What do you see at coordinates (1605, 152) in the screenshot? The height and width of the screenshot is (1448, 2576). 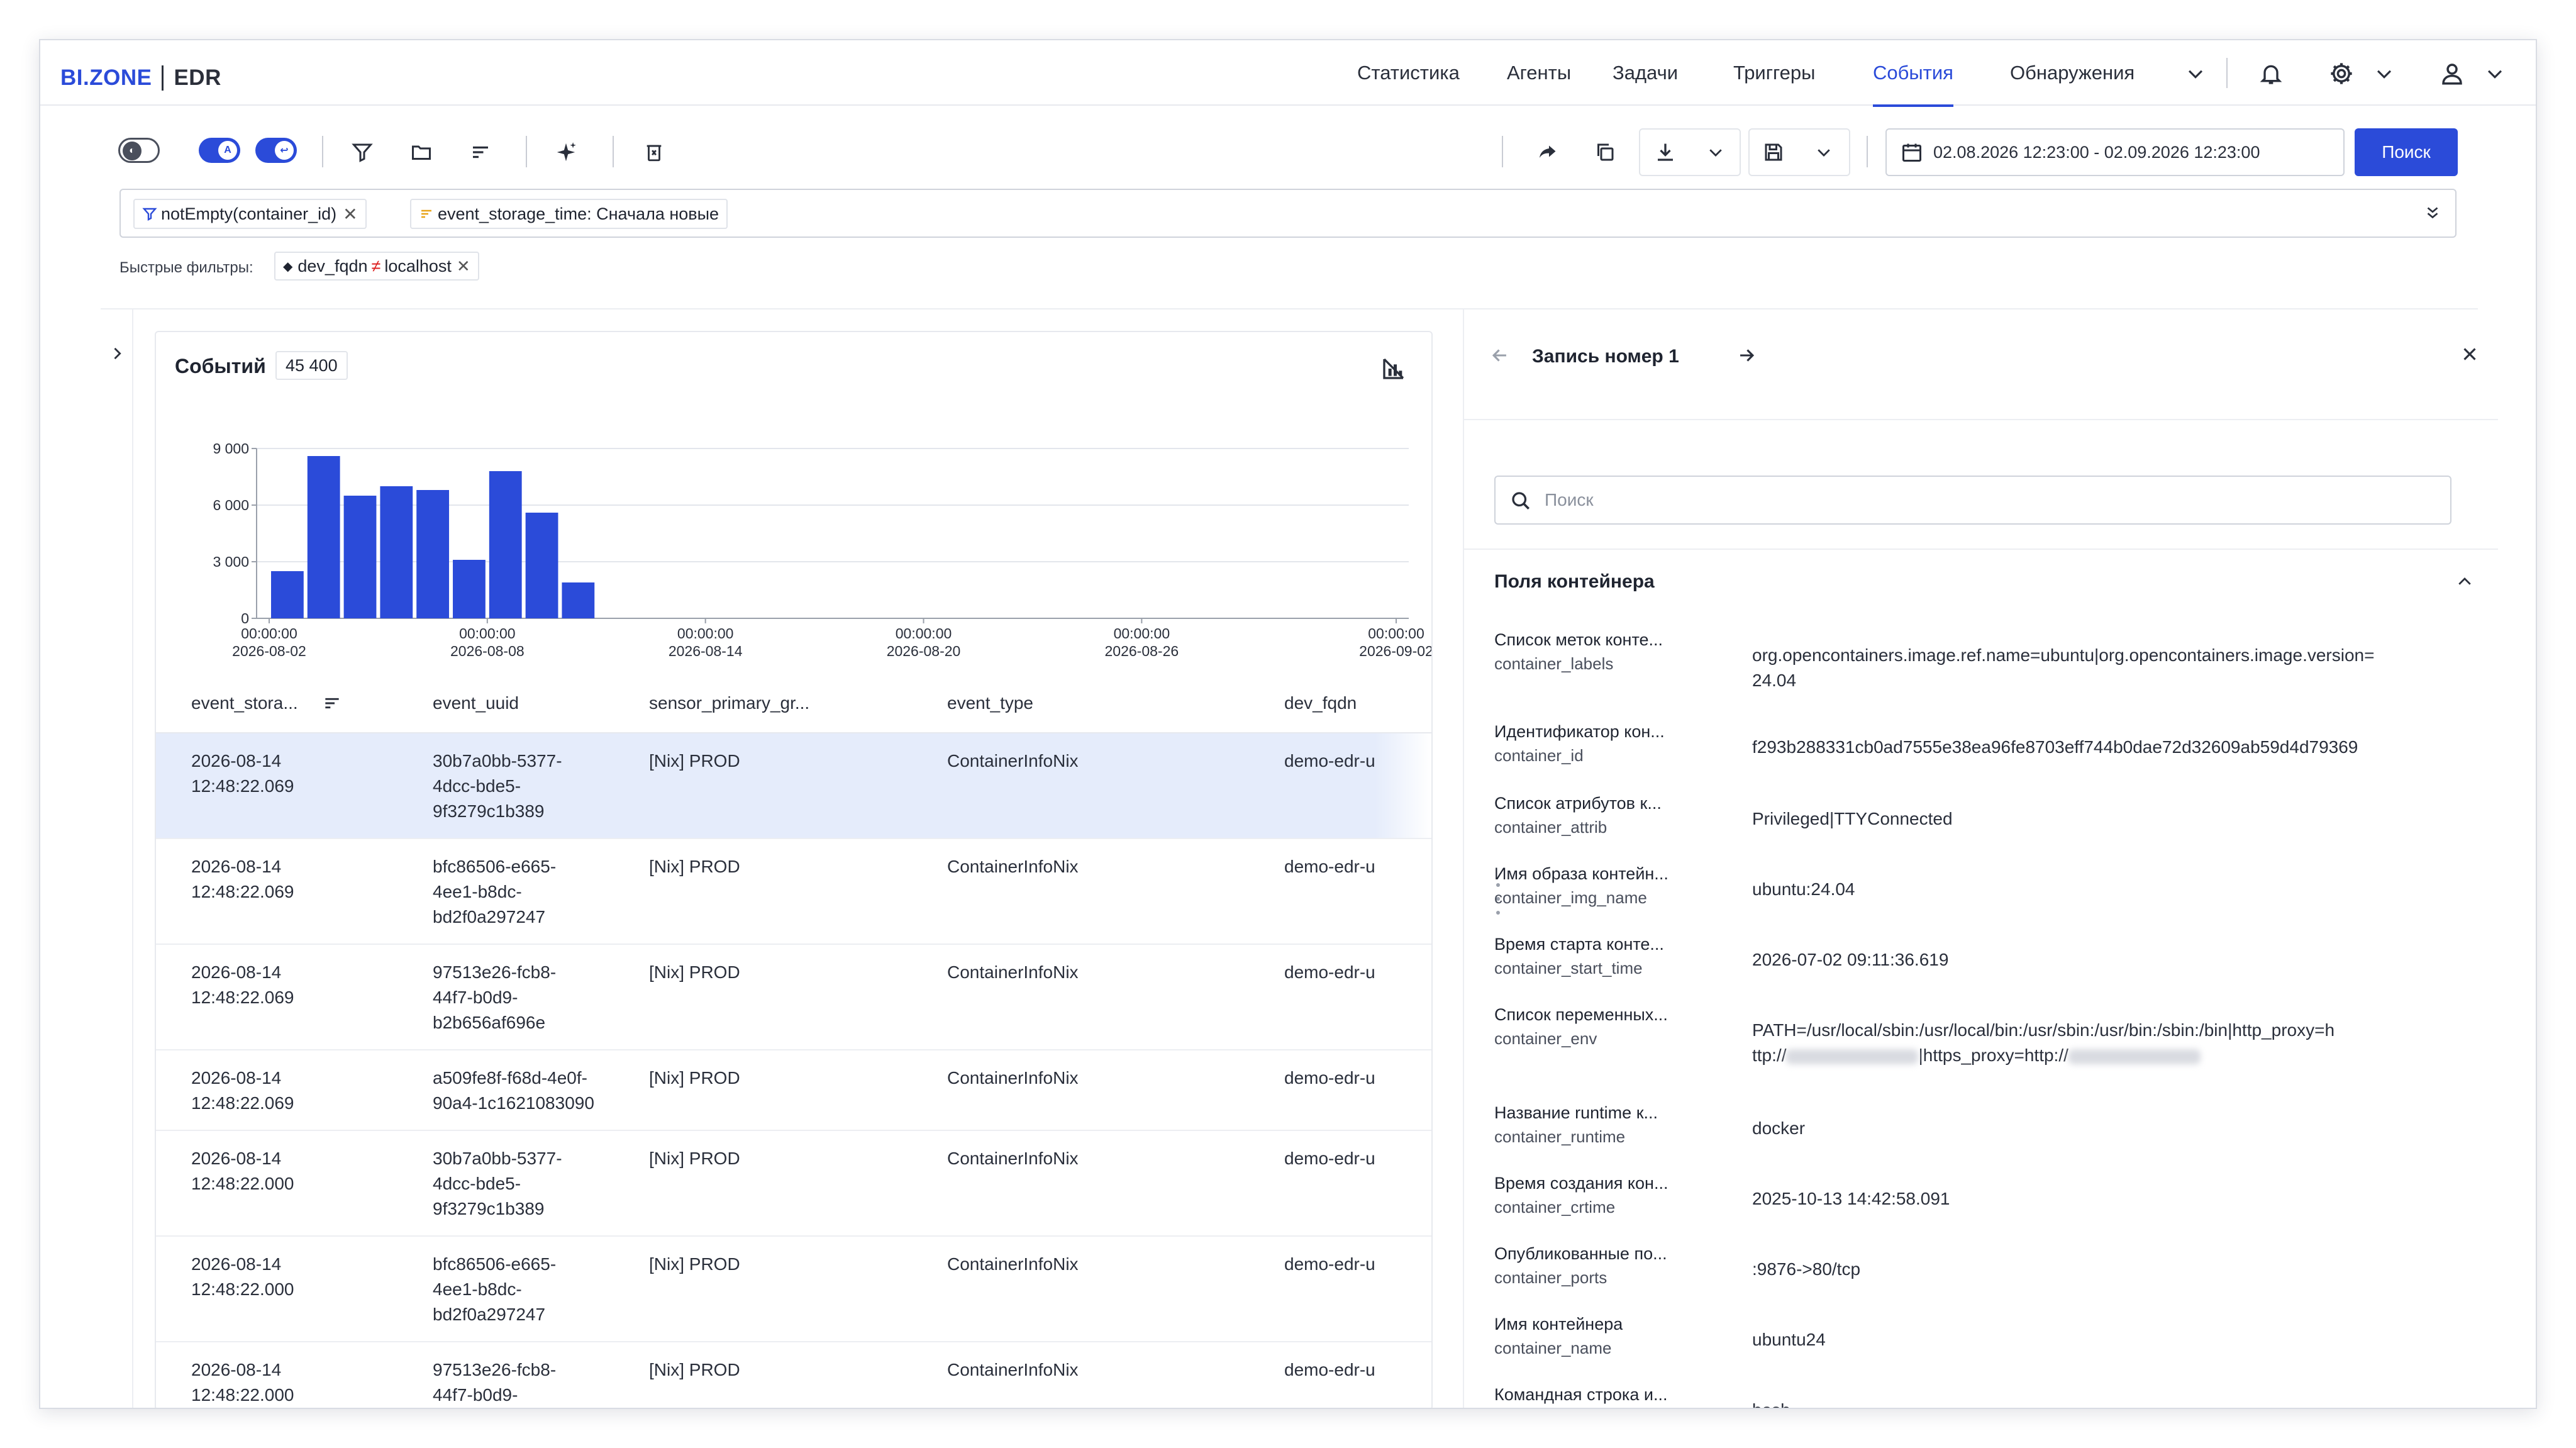 I see `copy-icon` at bounding box center [1605, 152].